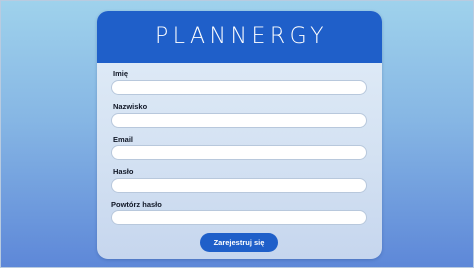 This screenshot has height=268, width=474. I want to click on repeat-password-label: Powtórz hasło, so click(136, 204).